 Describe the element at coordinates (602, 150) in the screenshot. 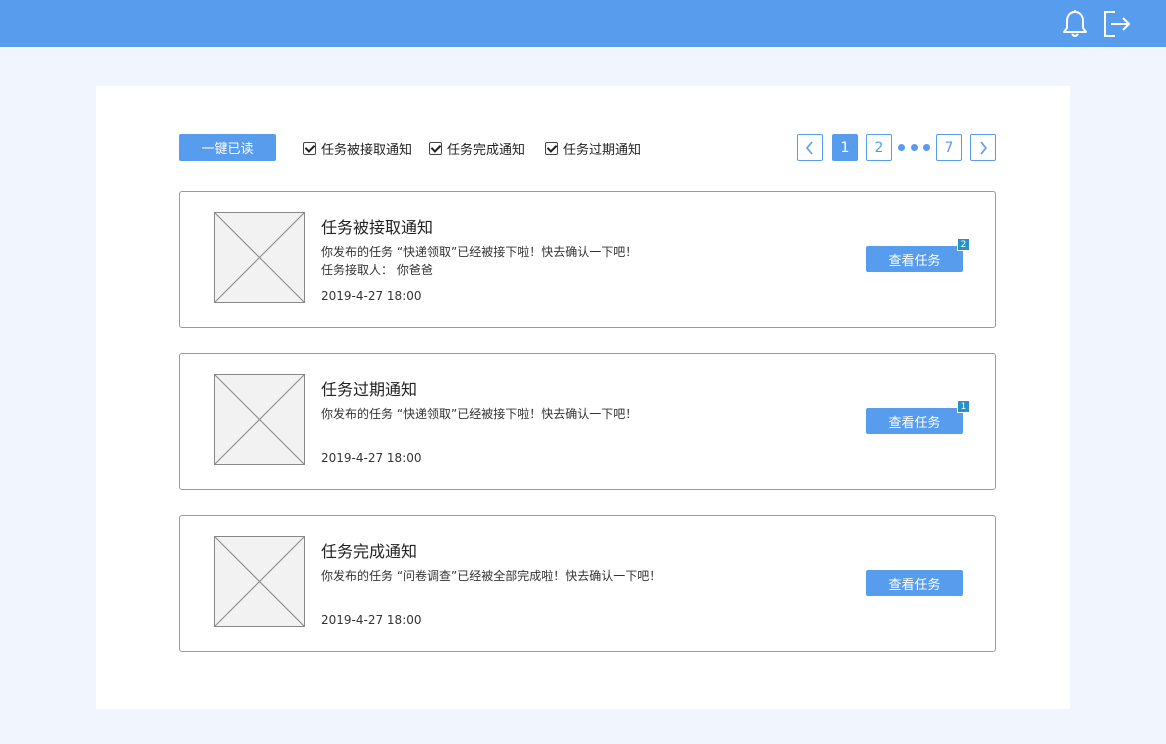

I see `filter-label: 任务过期通知` at that location.